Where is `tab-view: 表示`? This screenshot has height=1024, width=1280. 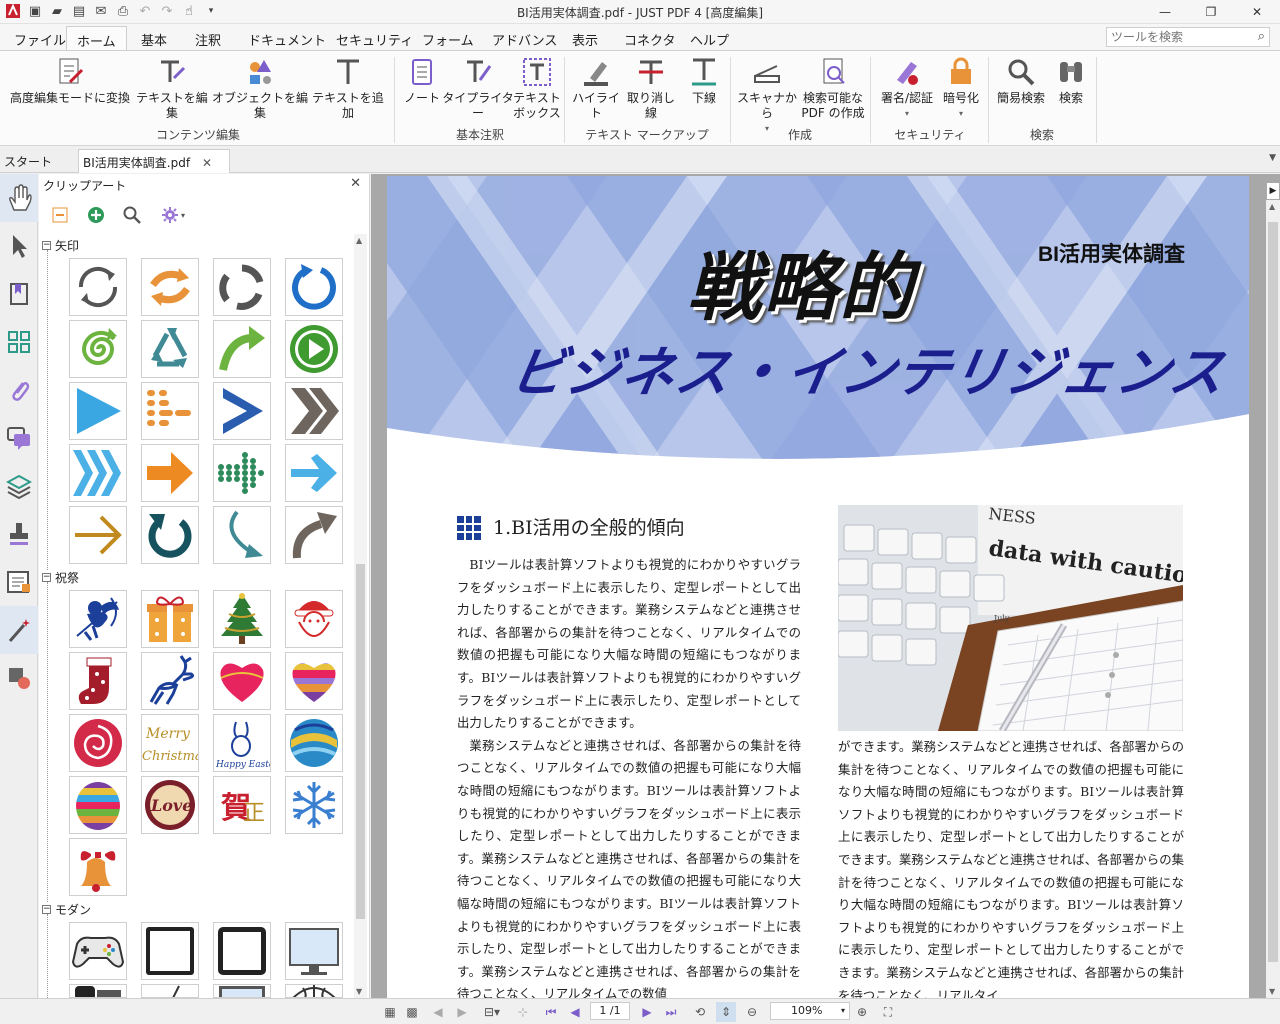
tab-view: 表示 is located at coordinates (585, 38).